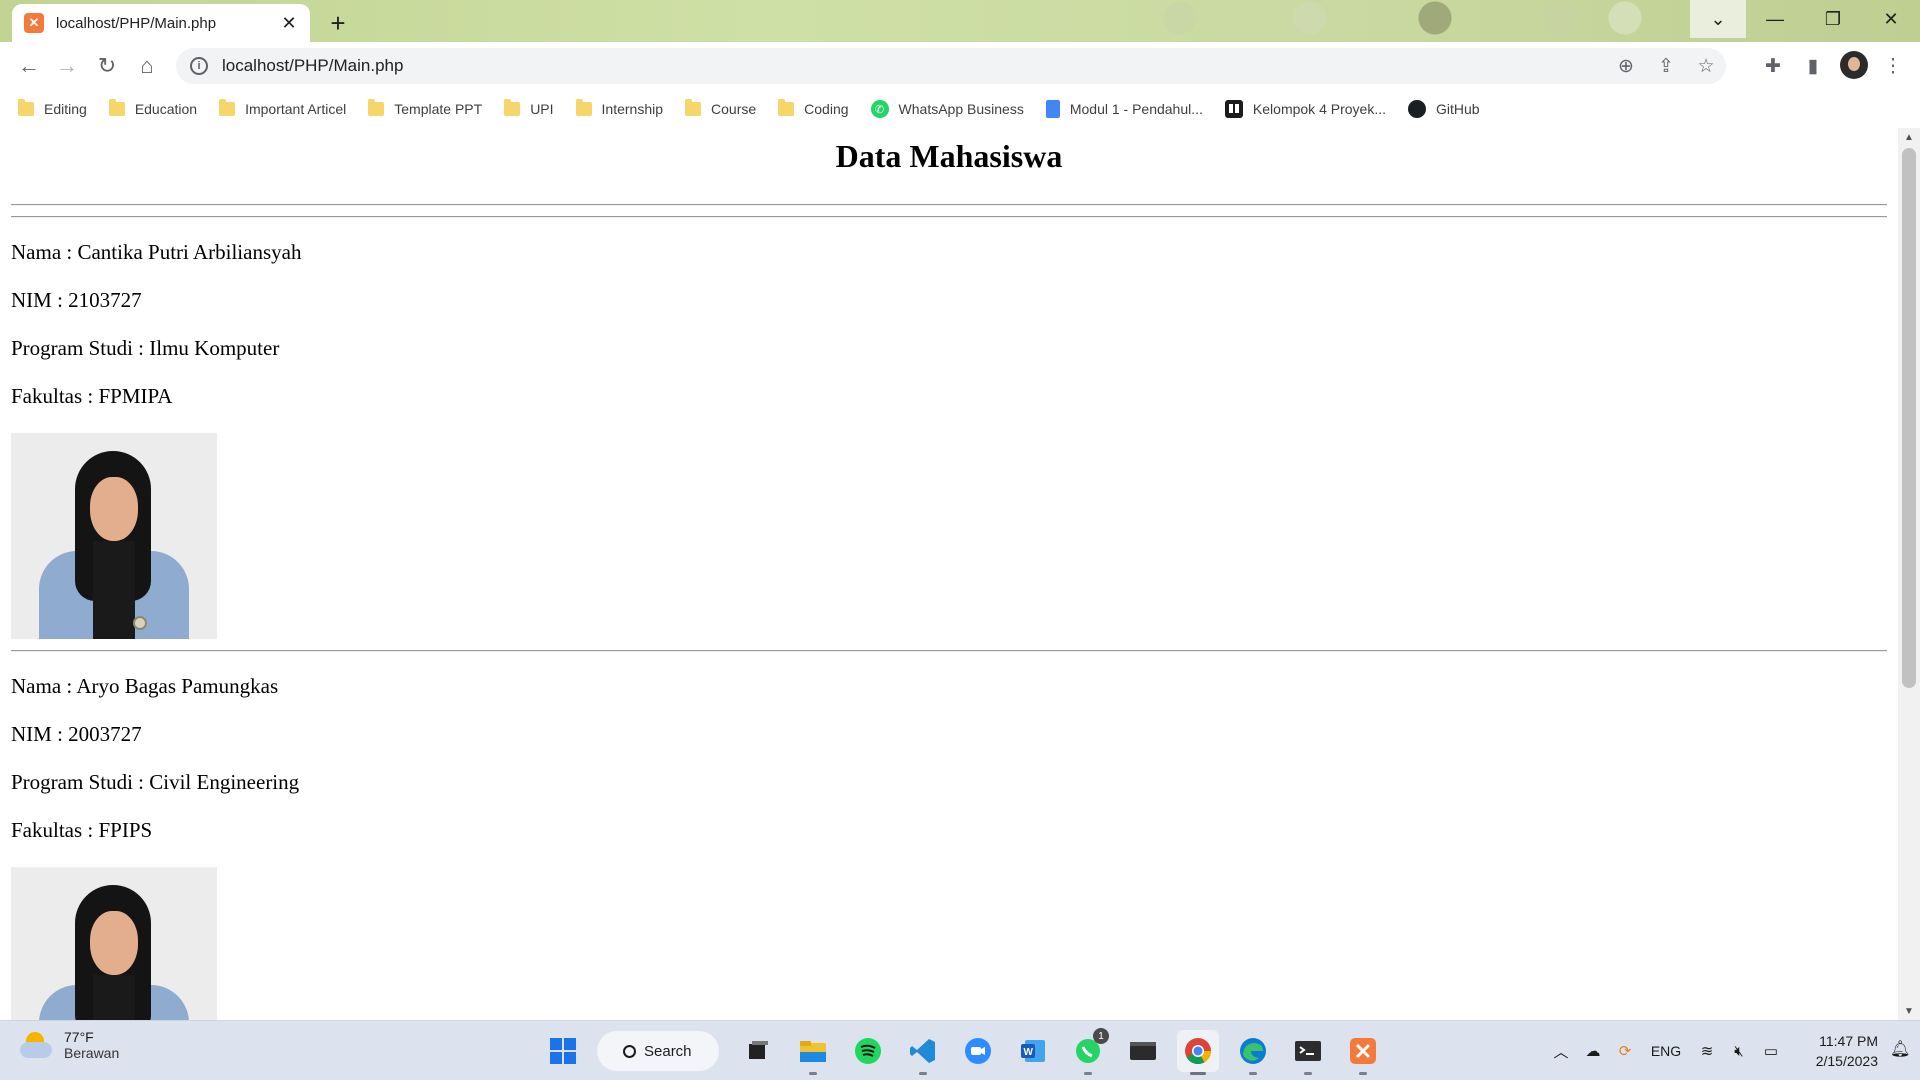  I want to click on language-indicator: ENG, so click(1666, 1051).